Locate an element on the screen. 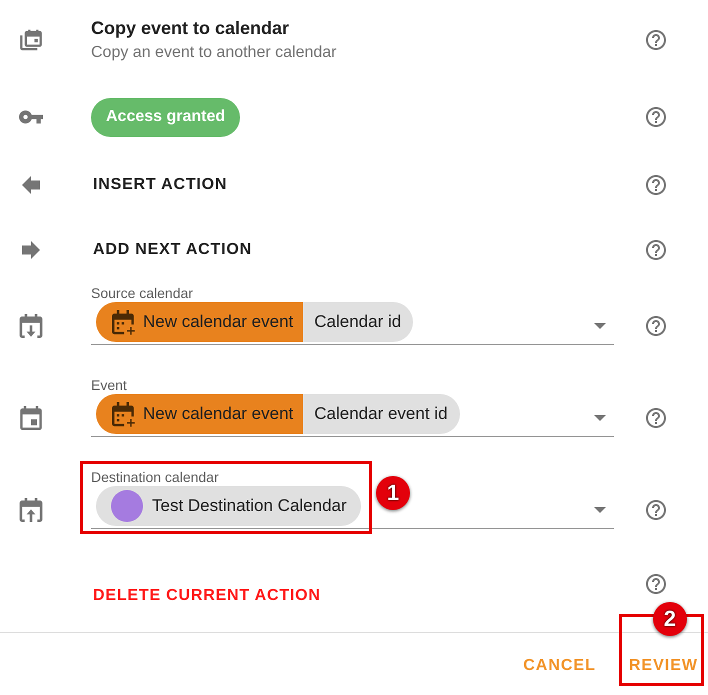 The height and width of the screenshot is (695, 708). arrow-left-icon is located at coordinates (31, 185).